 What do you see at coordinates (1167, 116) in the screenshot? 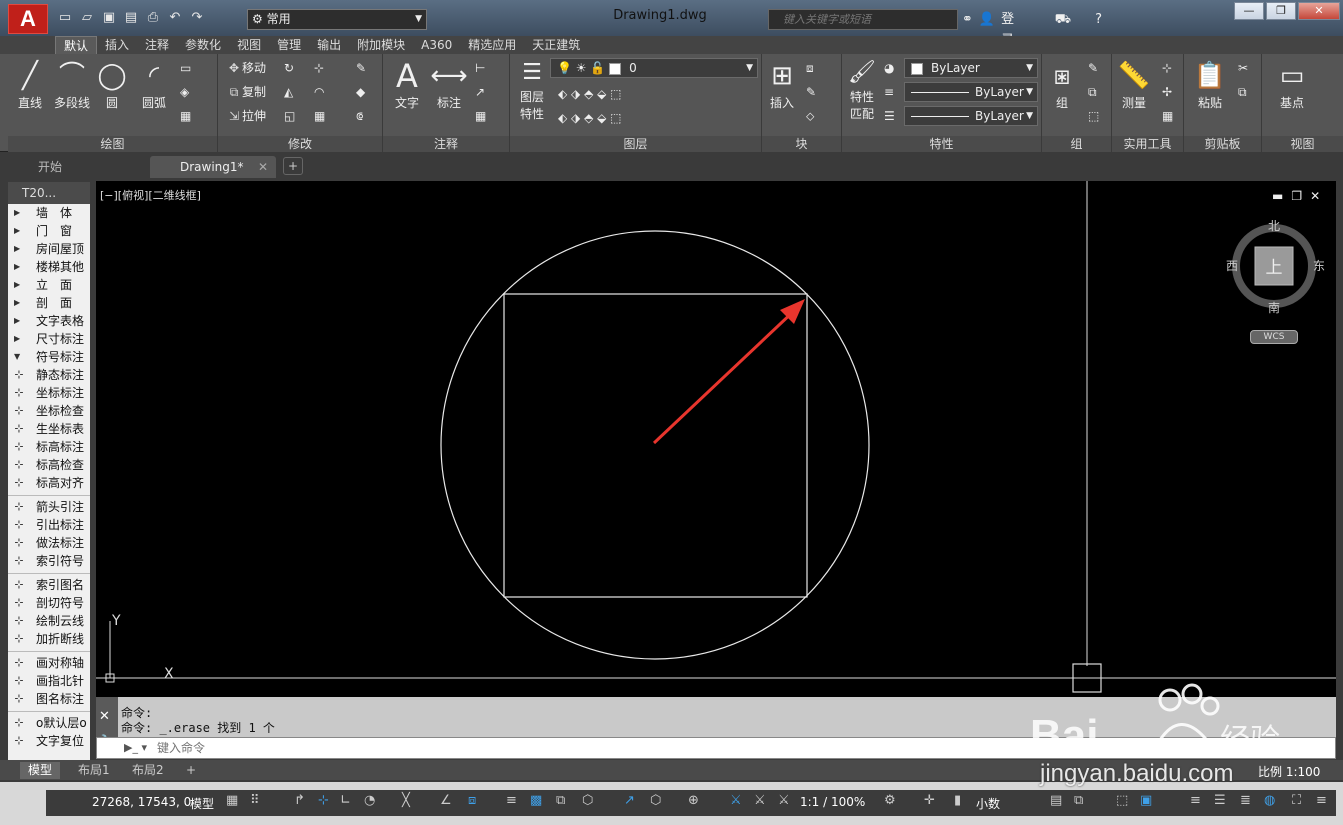
I see `calculator-icon: ▦` at bounding box center [1167, 116].